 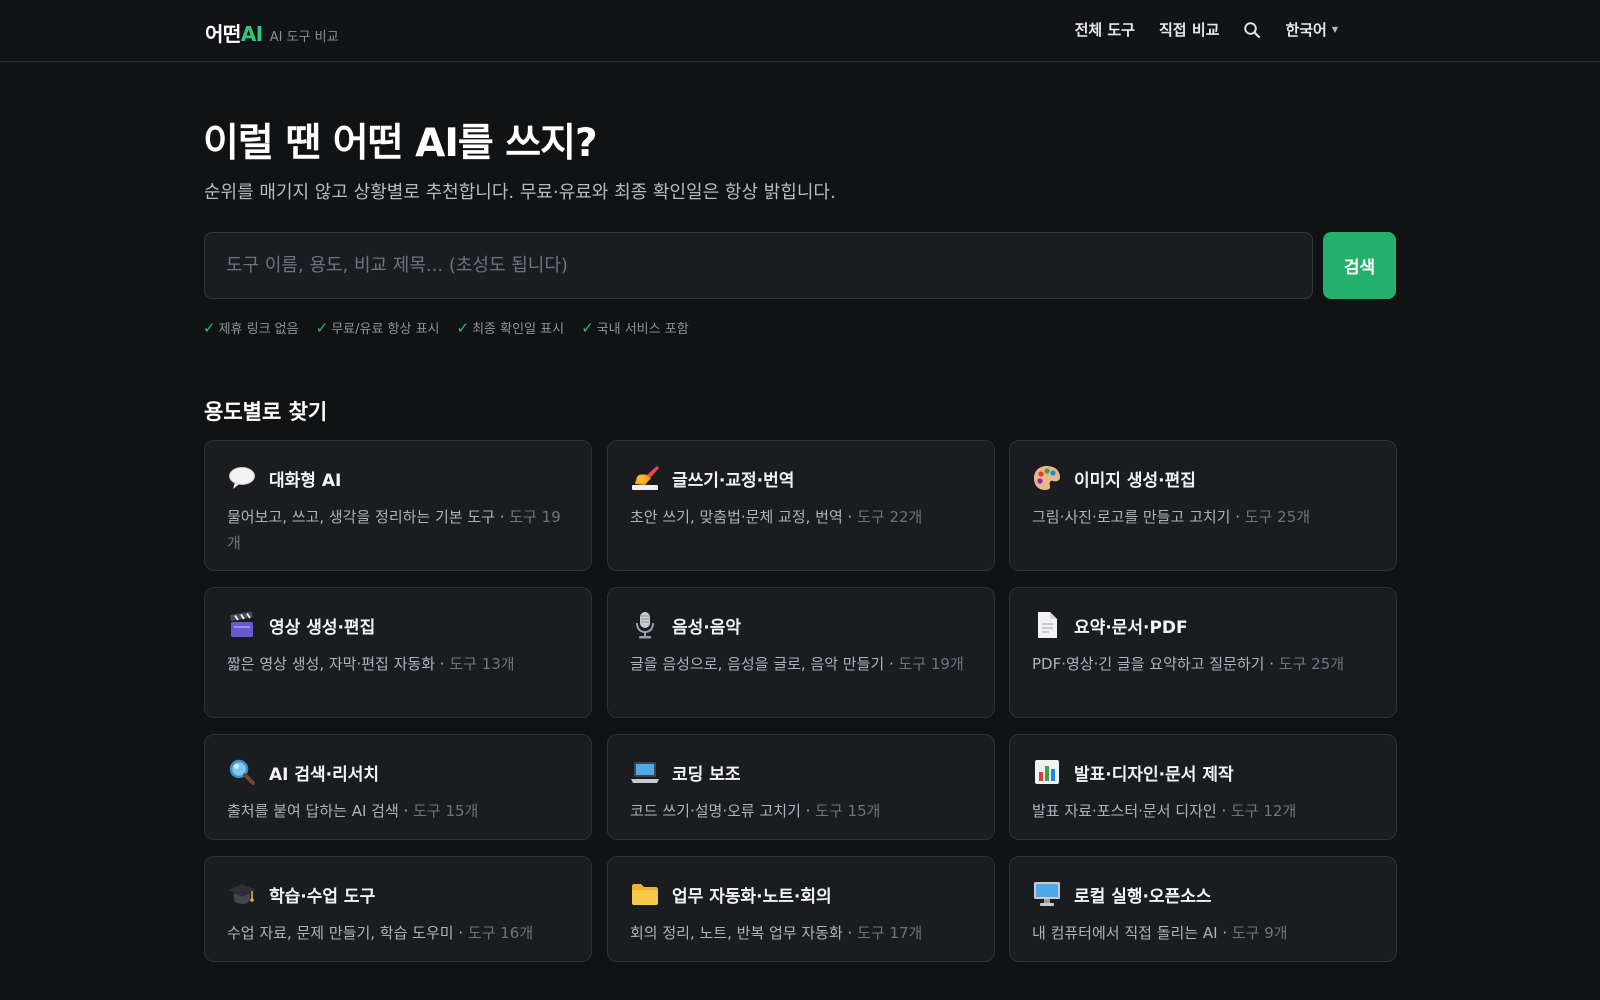 I want to click on logo-text: 어떤AI, so click(x=234, y=34).